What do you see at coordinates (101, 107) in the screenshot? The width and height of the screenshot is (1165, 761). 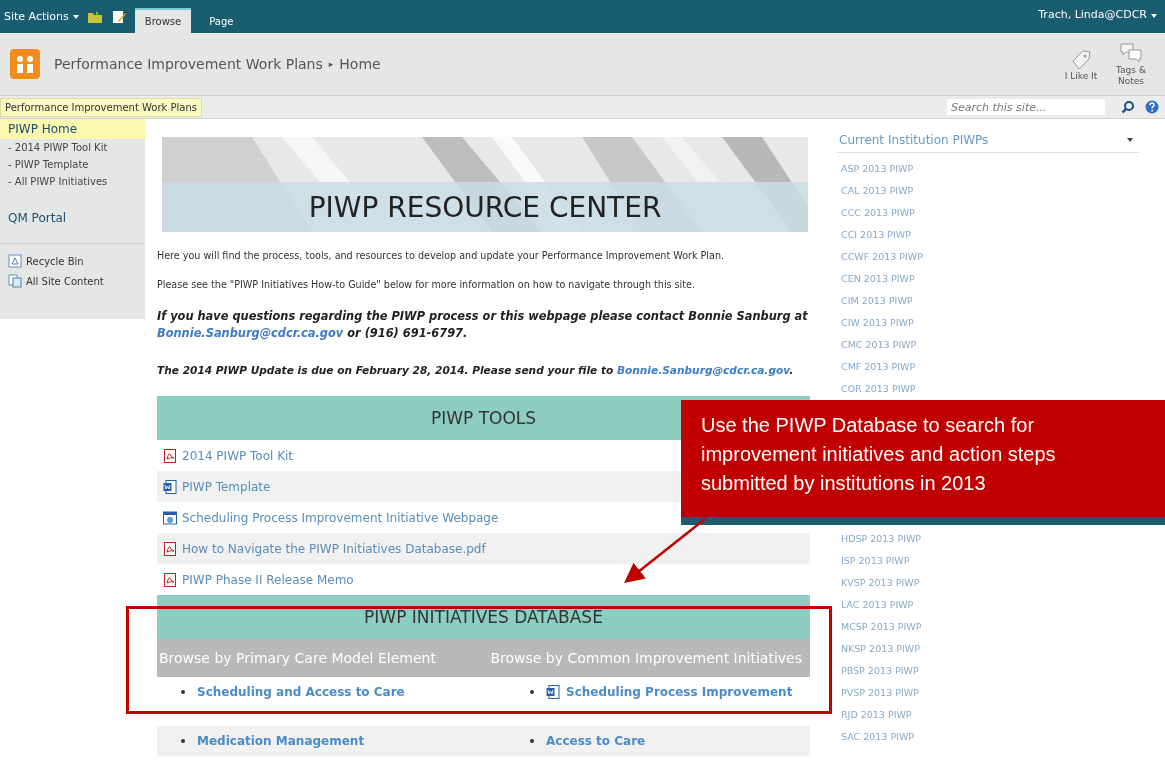 I see `breadcrumb-link: Performance Improvement Work Plans` at bounding box center [101, 107].